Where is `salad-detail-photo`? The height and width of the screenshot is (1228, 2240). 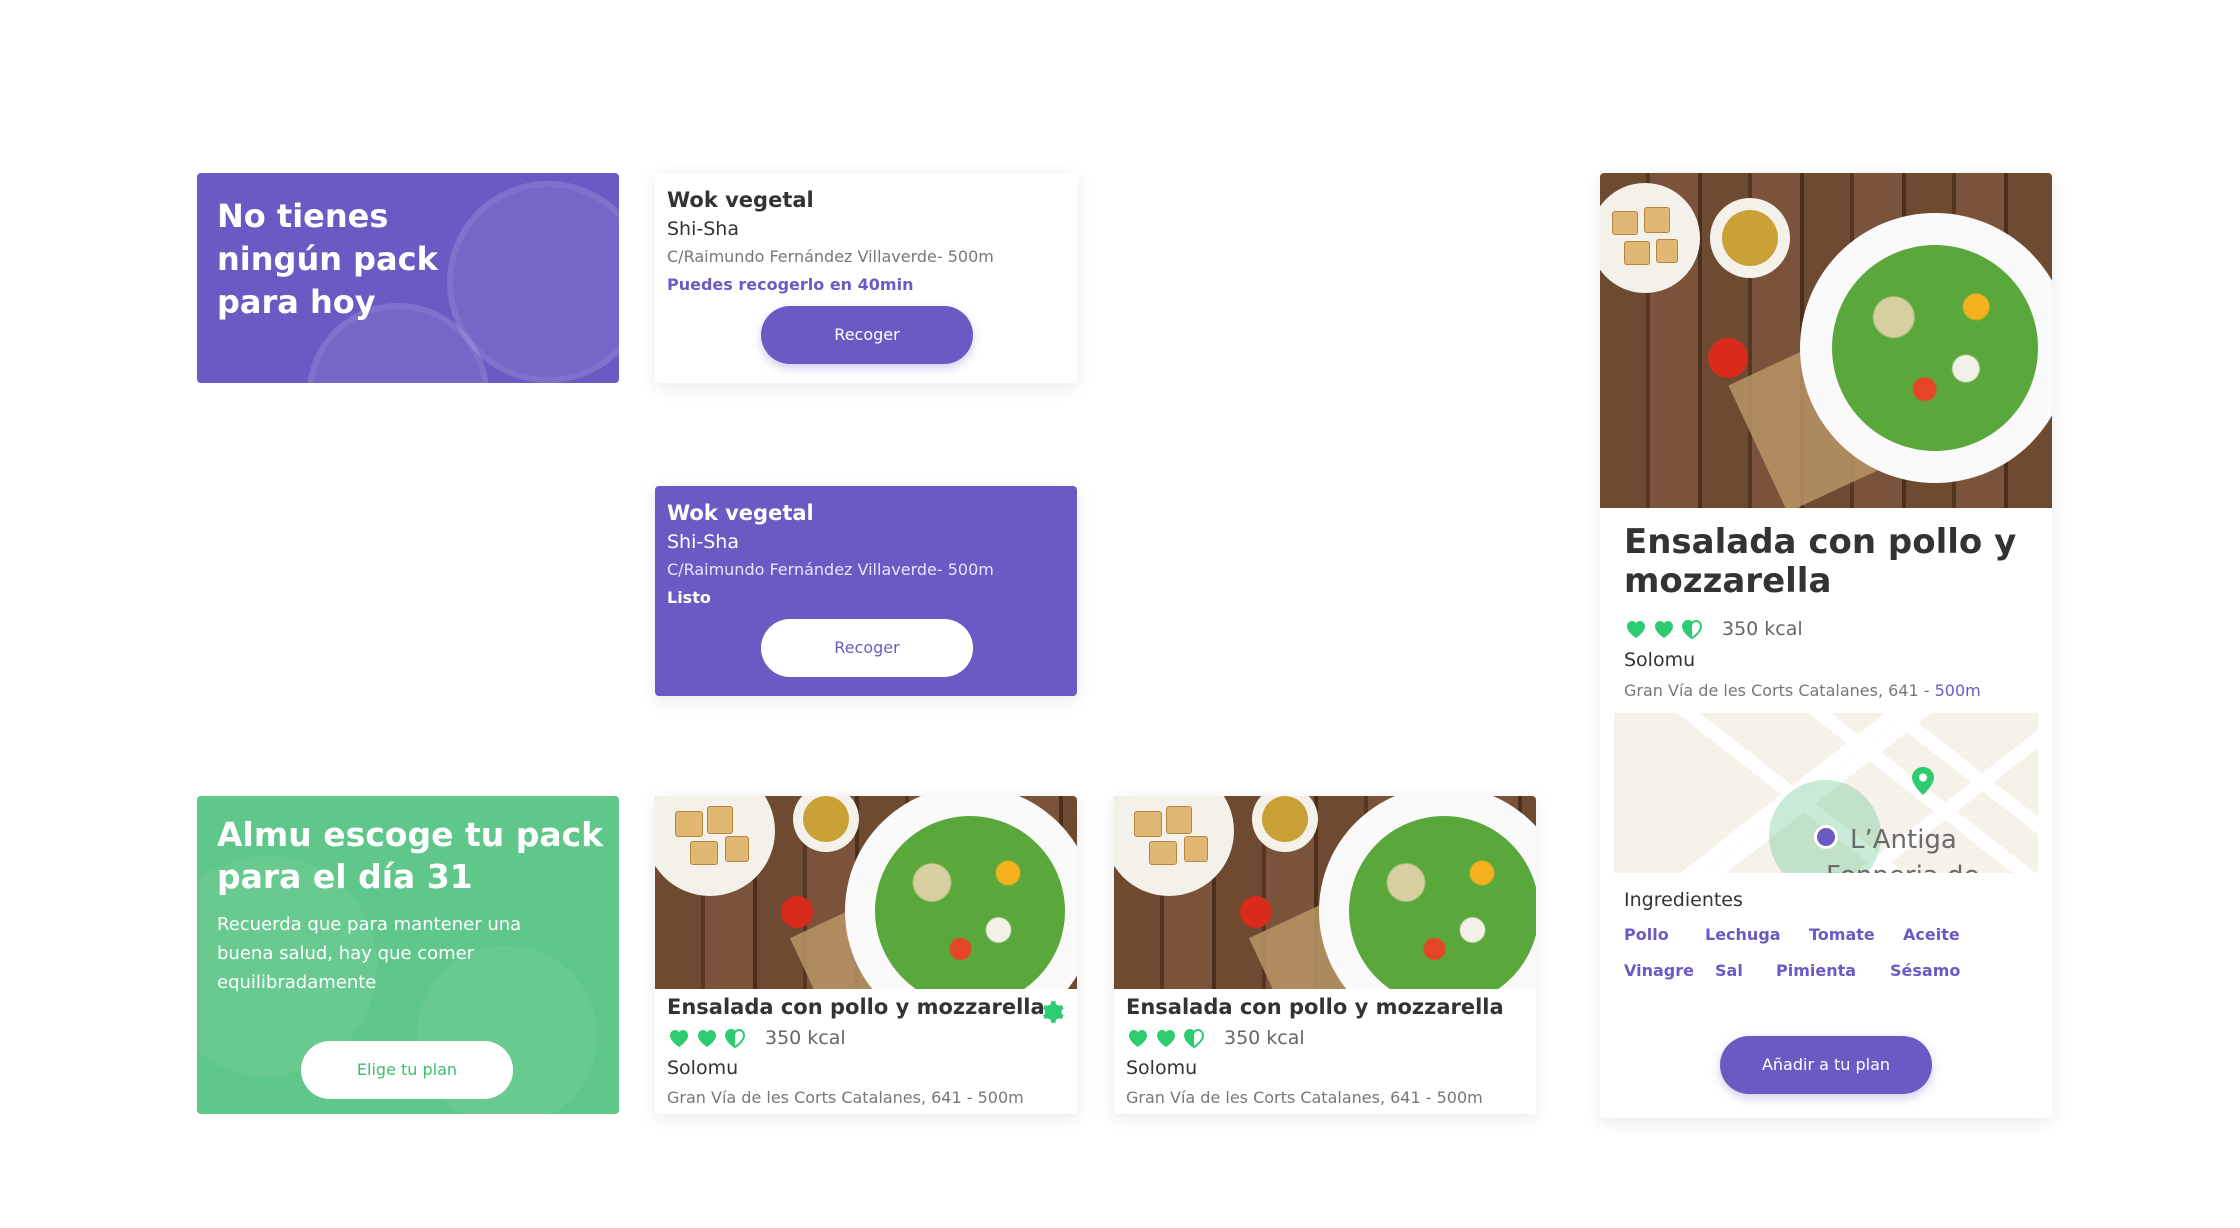
salad-detail-photo is located at coordinates (1826, 340).